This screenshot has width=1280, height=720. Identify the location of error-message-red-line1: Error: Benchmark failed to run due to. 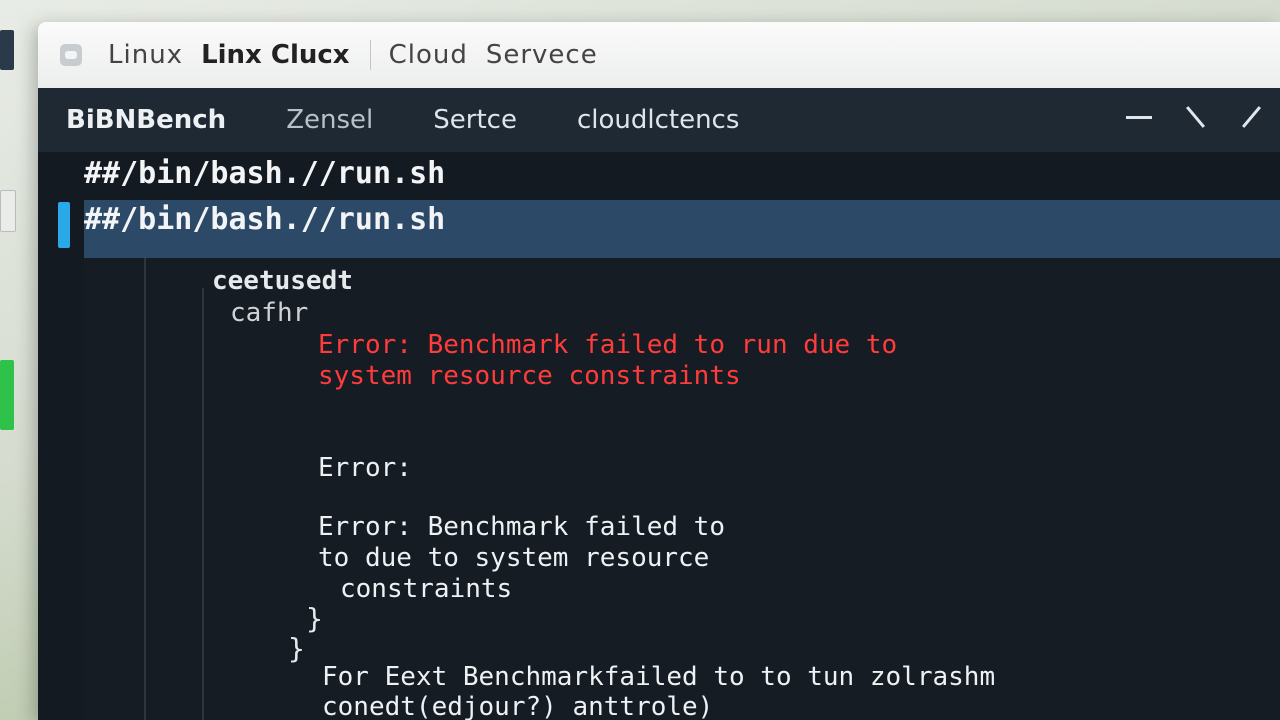
(608, 345).